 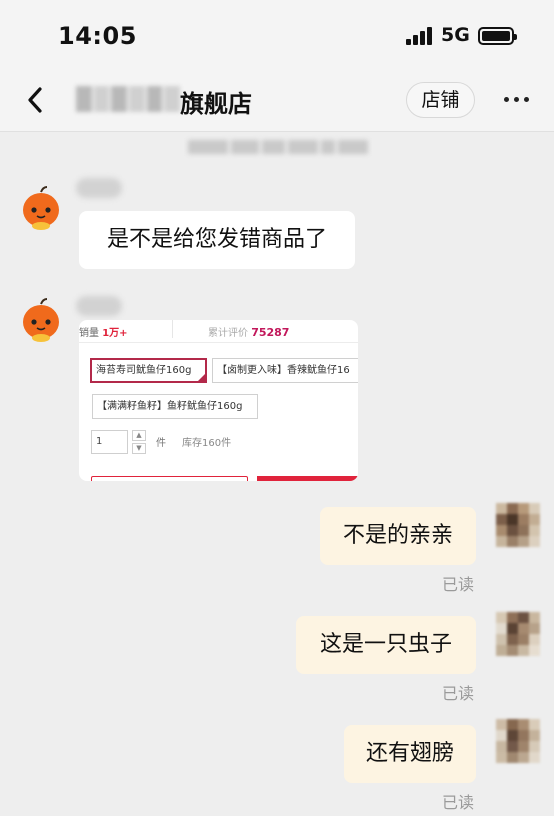 I want to click on increment-button: ▲, so click(x=139, y=435).